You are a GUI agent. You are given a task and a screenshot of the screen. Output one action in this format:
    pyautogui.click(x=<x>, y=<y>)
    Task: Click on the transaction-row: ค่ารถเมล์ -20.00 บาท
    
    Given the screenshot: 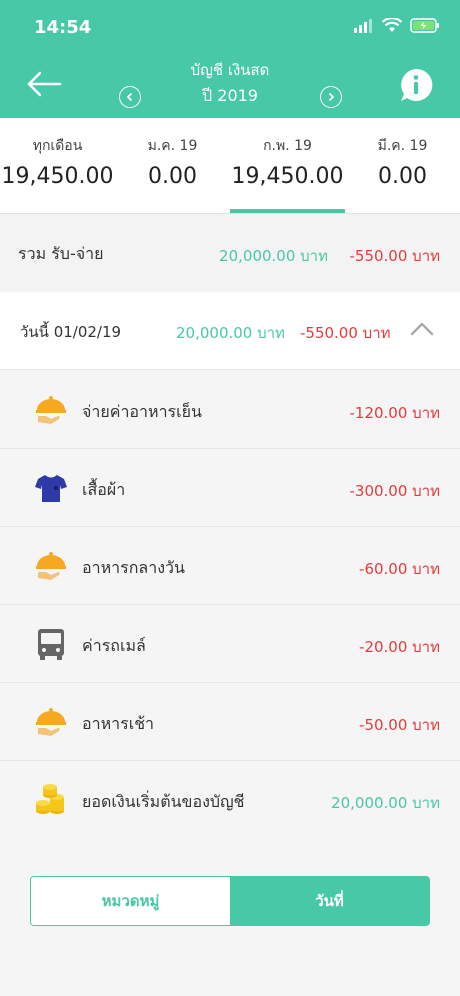 What is the action you would take?
    pyautogui.click(x=230, y=644)
    